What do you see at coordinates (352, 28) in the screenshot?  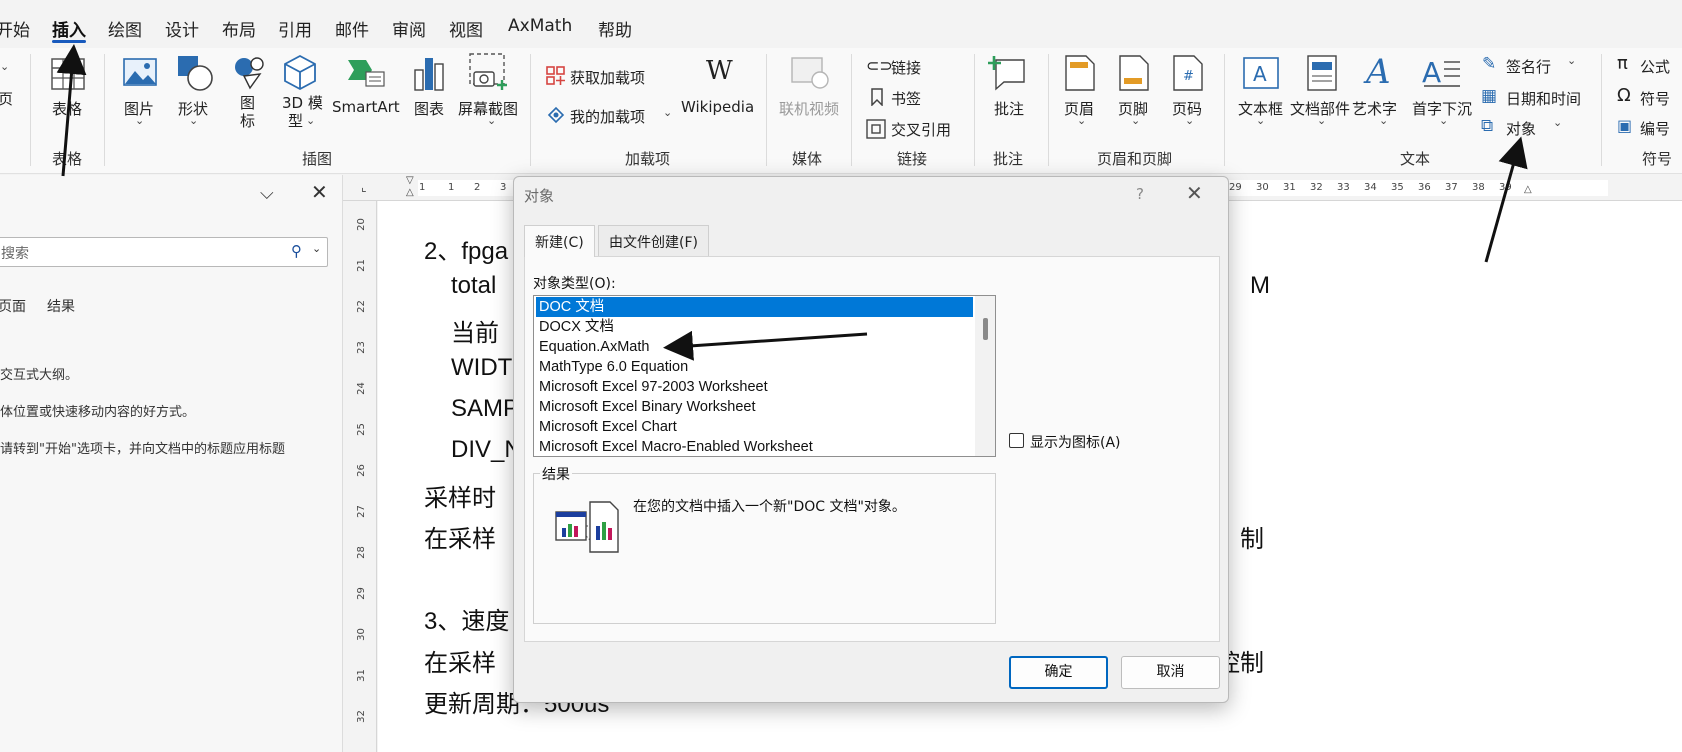 I see `tab-mailings: 邮件` at bounding box center [352, 28].